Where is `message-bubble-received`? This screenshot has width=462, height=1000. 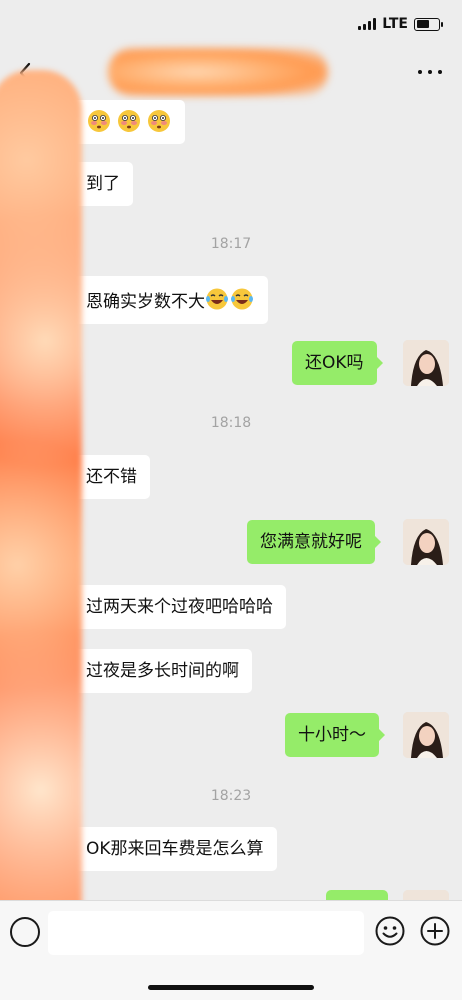 message-bubble-received is located at coordinates (126, 122).